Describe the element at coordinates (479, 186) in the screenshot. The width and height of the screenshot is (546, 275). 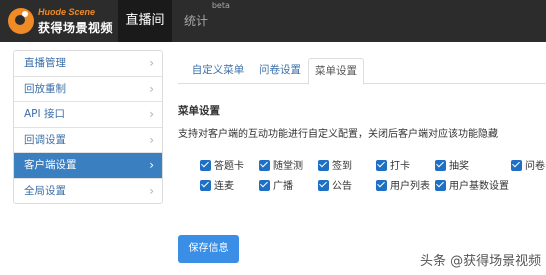
I see `option-label: 用户基数设置` at that location.